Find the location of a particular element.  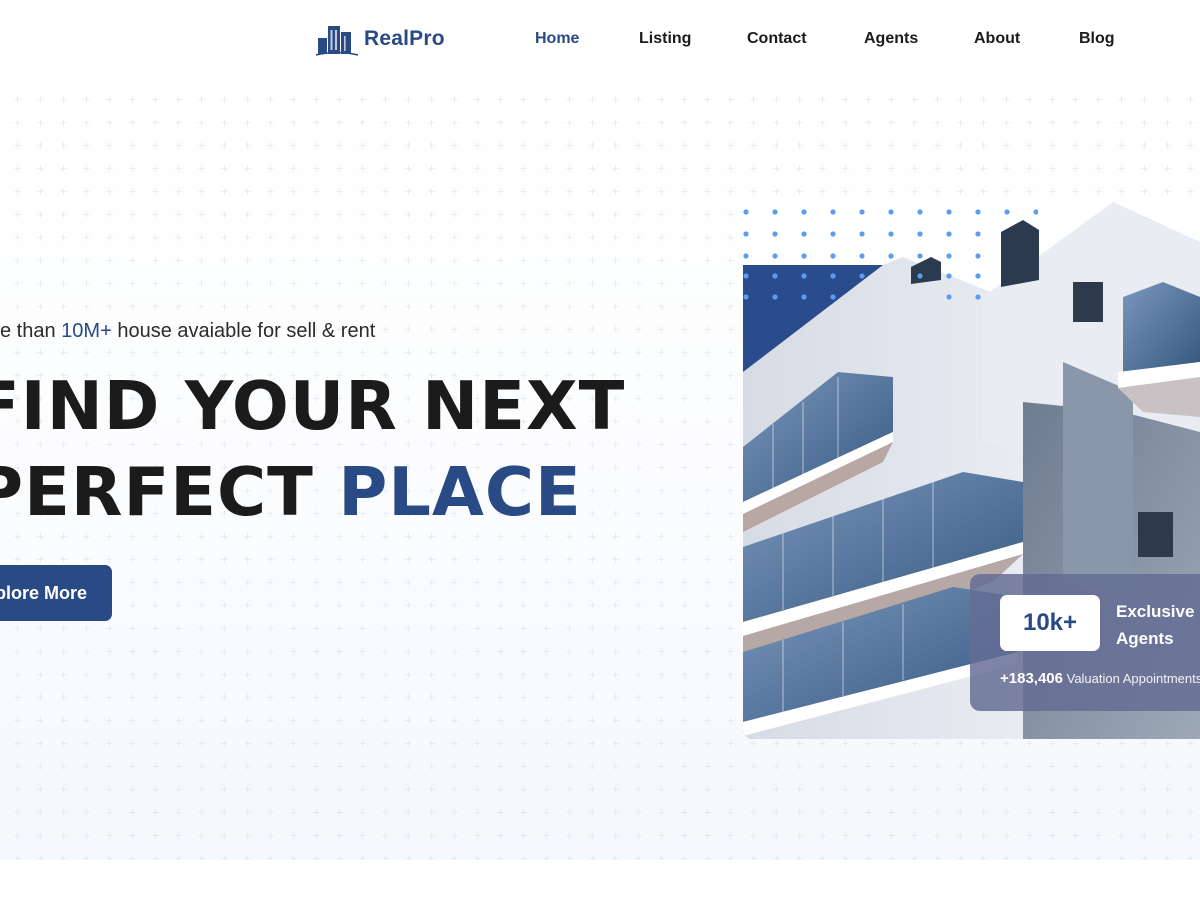

nav-blog: Blog is located at coordinates (1097, 39).